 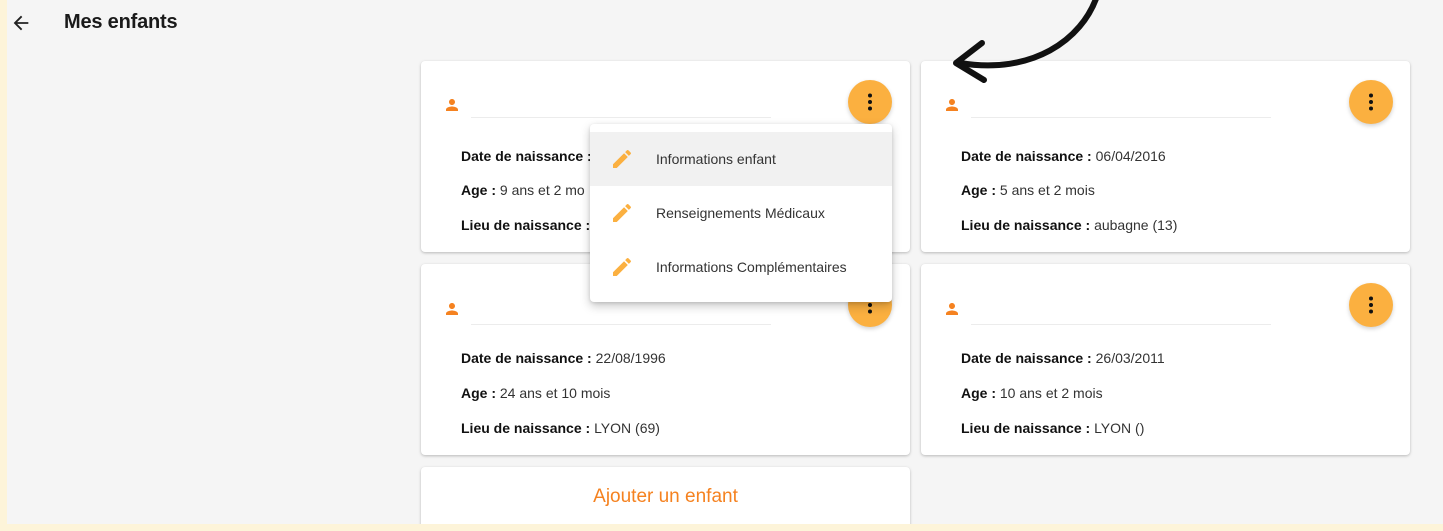 I want to click on annotation-arrow-icon, so click(x=1026, y=41).